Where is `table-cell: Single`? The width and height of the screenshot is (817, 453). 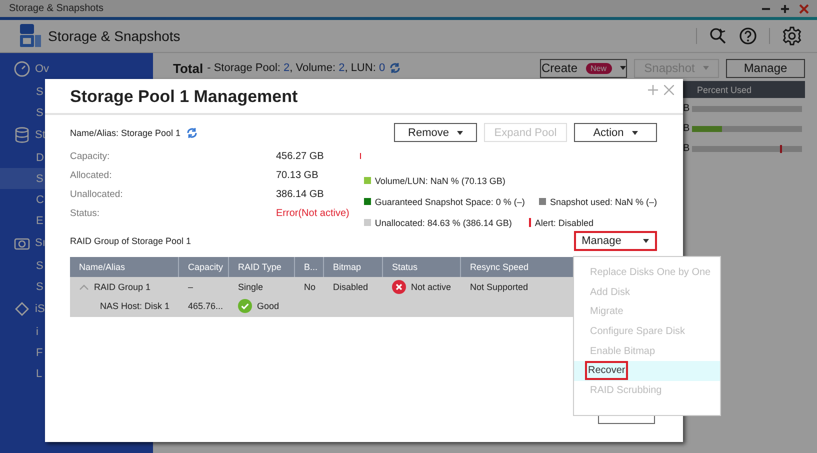 table-cell: Single is located at coordinates (251, 287).